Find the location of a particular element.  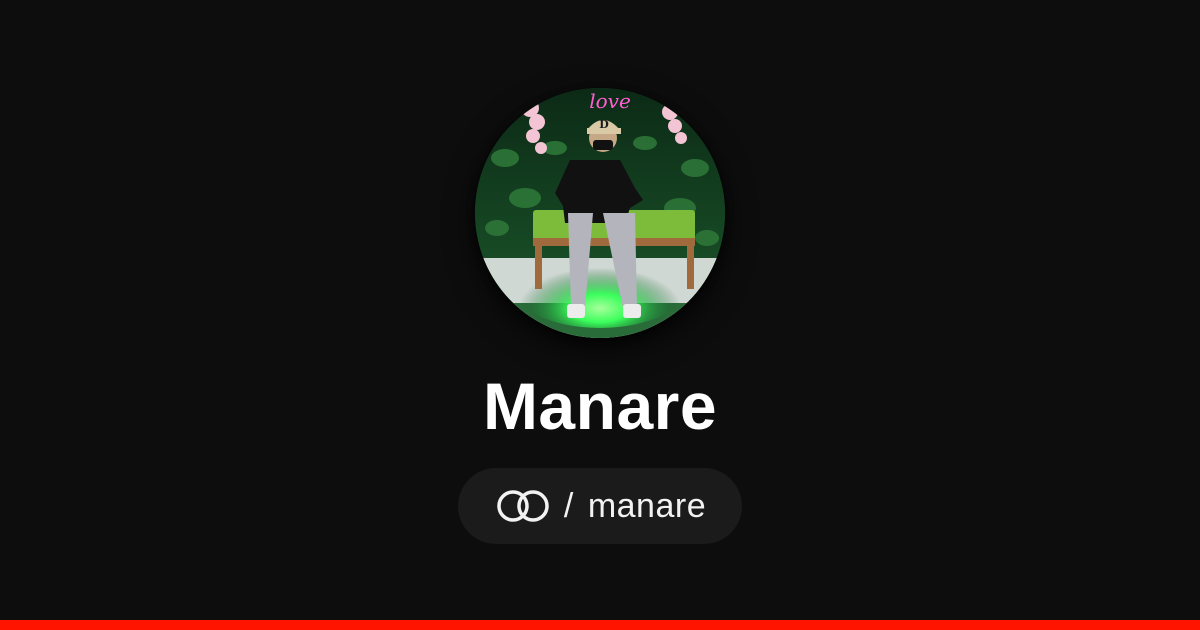

cap-logo-text: D is located at coordinates (604, 124).